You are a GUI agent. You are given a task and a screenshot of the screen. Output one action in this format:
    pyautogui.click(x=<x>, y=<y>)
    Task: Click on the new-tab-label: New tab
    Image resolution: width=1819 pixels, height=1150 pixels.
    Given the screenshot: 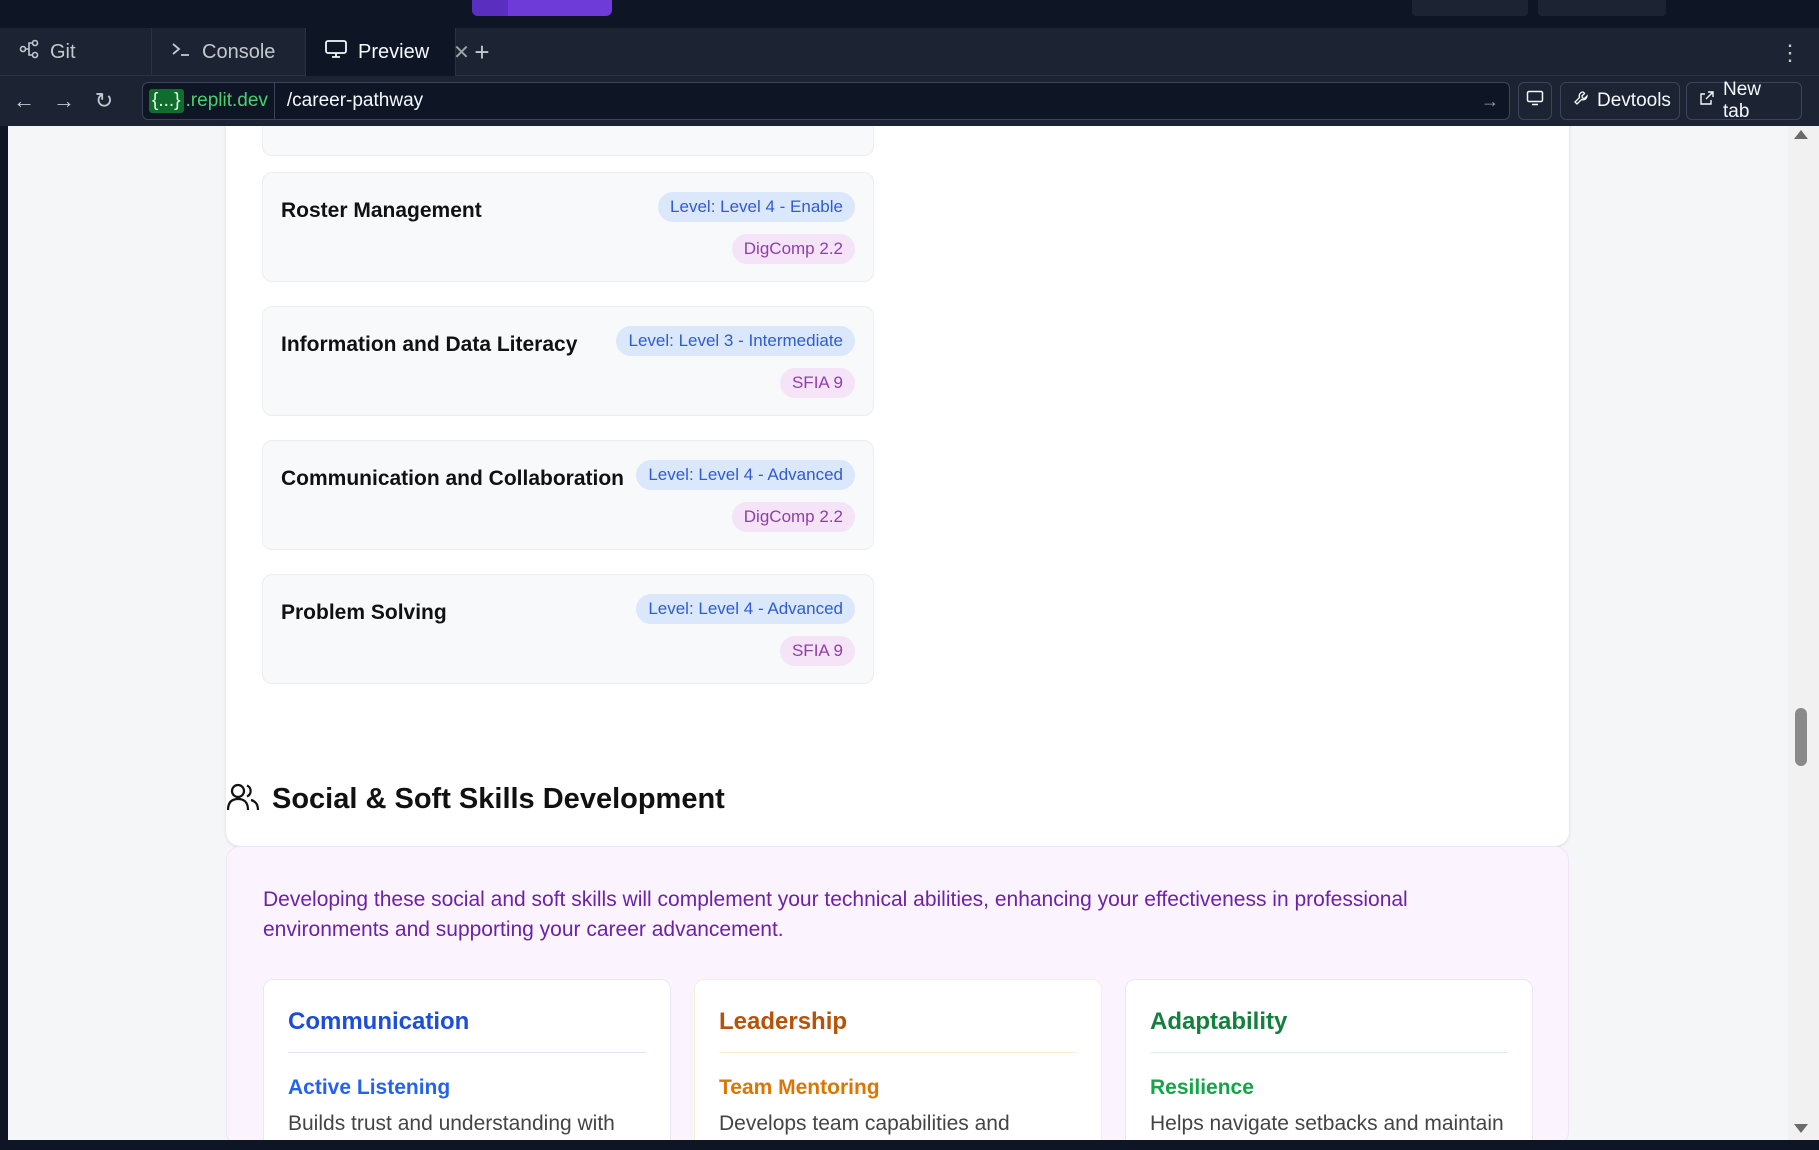 What is the action you would take?
    pyautogui.click(x=1742, y=100)
    